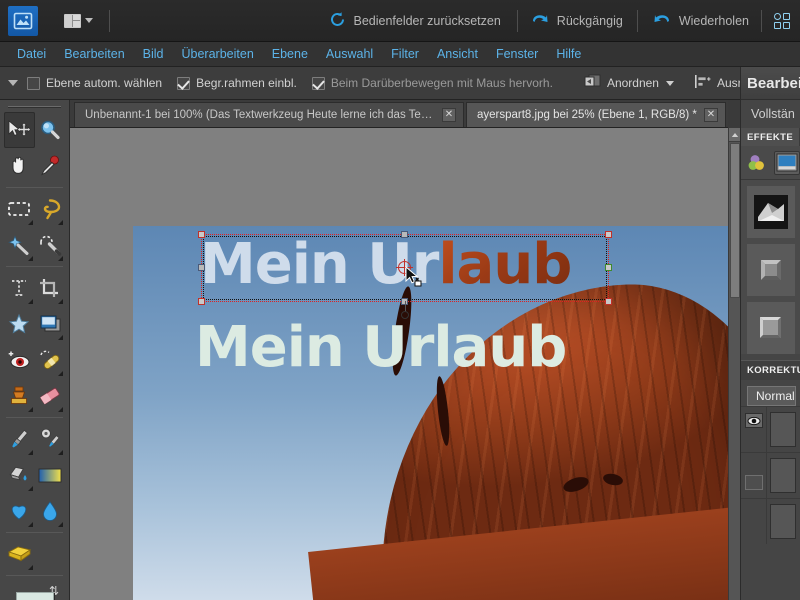 The height and width of the screenshot is (600, 800). I want to click on transform-bounding-box, so click(405, 275).